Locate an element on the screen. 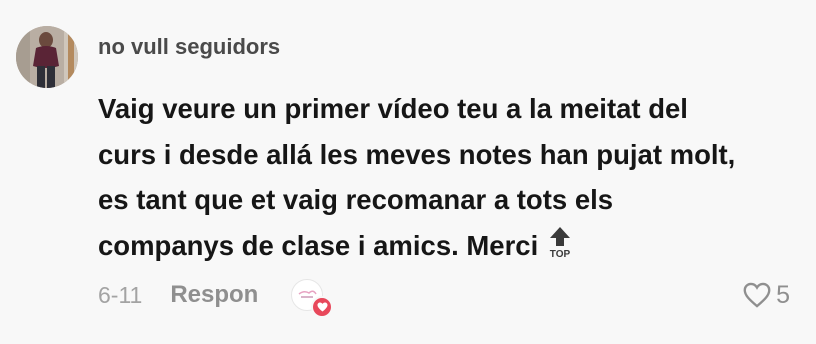 The height and width of the screenshot is (344, 816). creator-liked-heart-icon is located at coordinates (312, 298).